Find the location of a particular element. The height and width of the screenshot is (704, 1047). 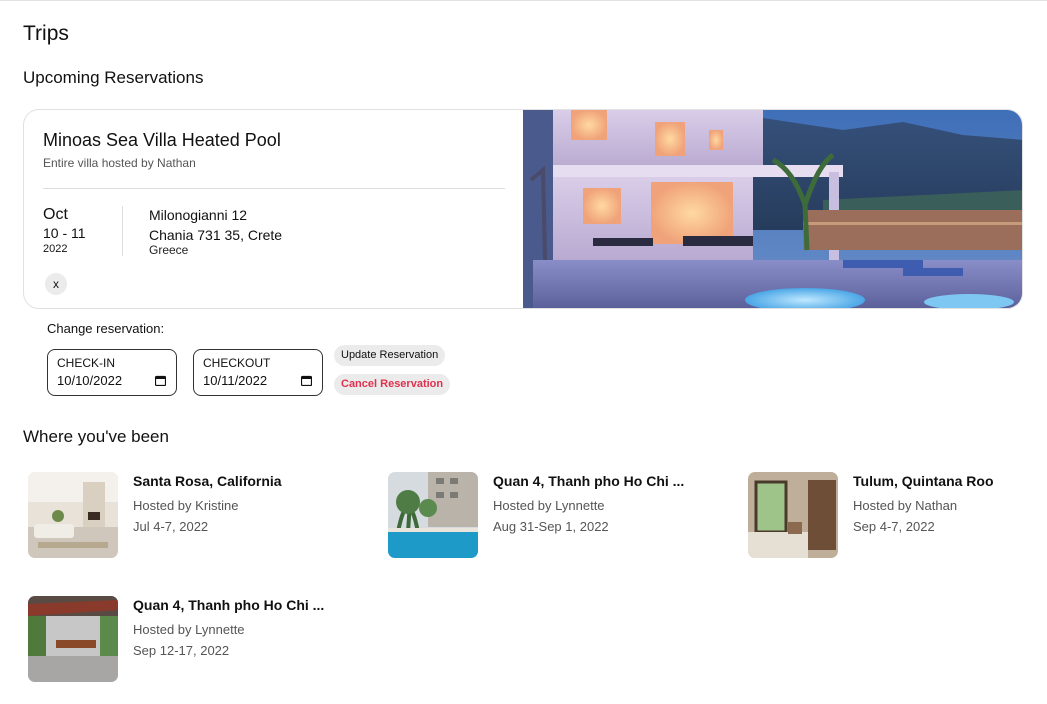

change-reservation-label: Change reservation: is located at coordinates (106, 328).